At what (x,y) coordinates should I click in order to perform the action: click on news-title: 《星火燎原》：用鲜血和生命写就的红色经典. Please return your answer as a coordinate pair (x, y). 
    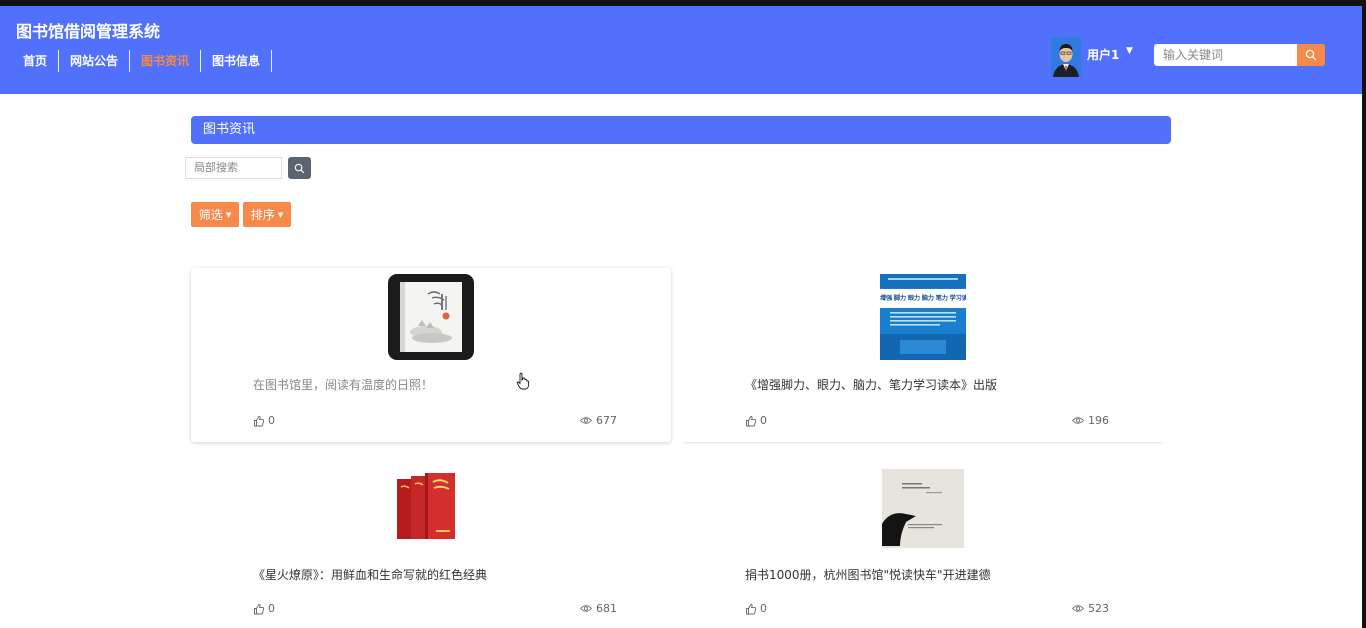
    Looking at the image, I should click on (370, 574).